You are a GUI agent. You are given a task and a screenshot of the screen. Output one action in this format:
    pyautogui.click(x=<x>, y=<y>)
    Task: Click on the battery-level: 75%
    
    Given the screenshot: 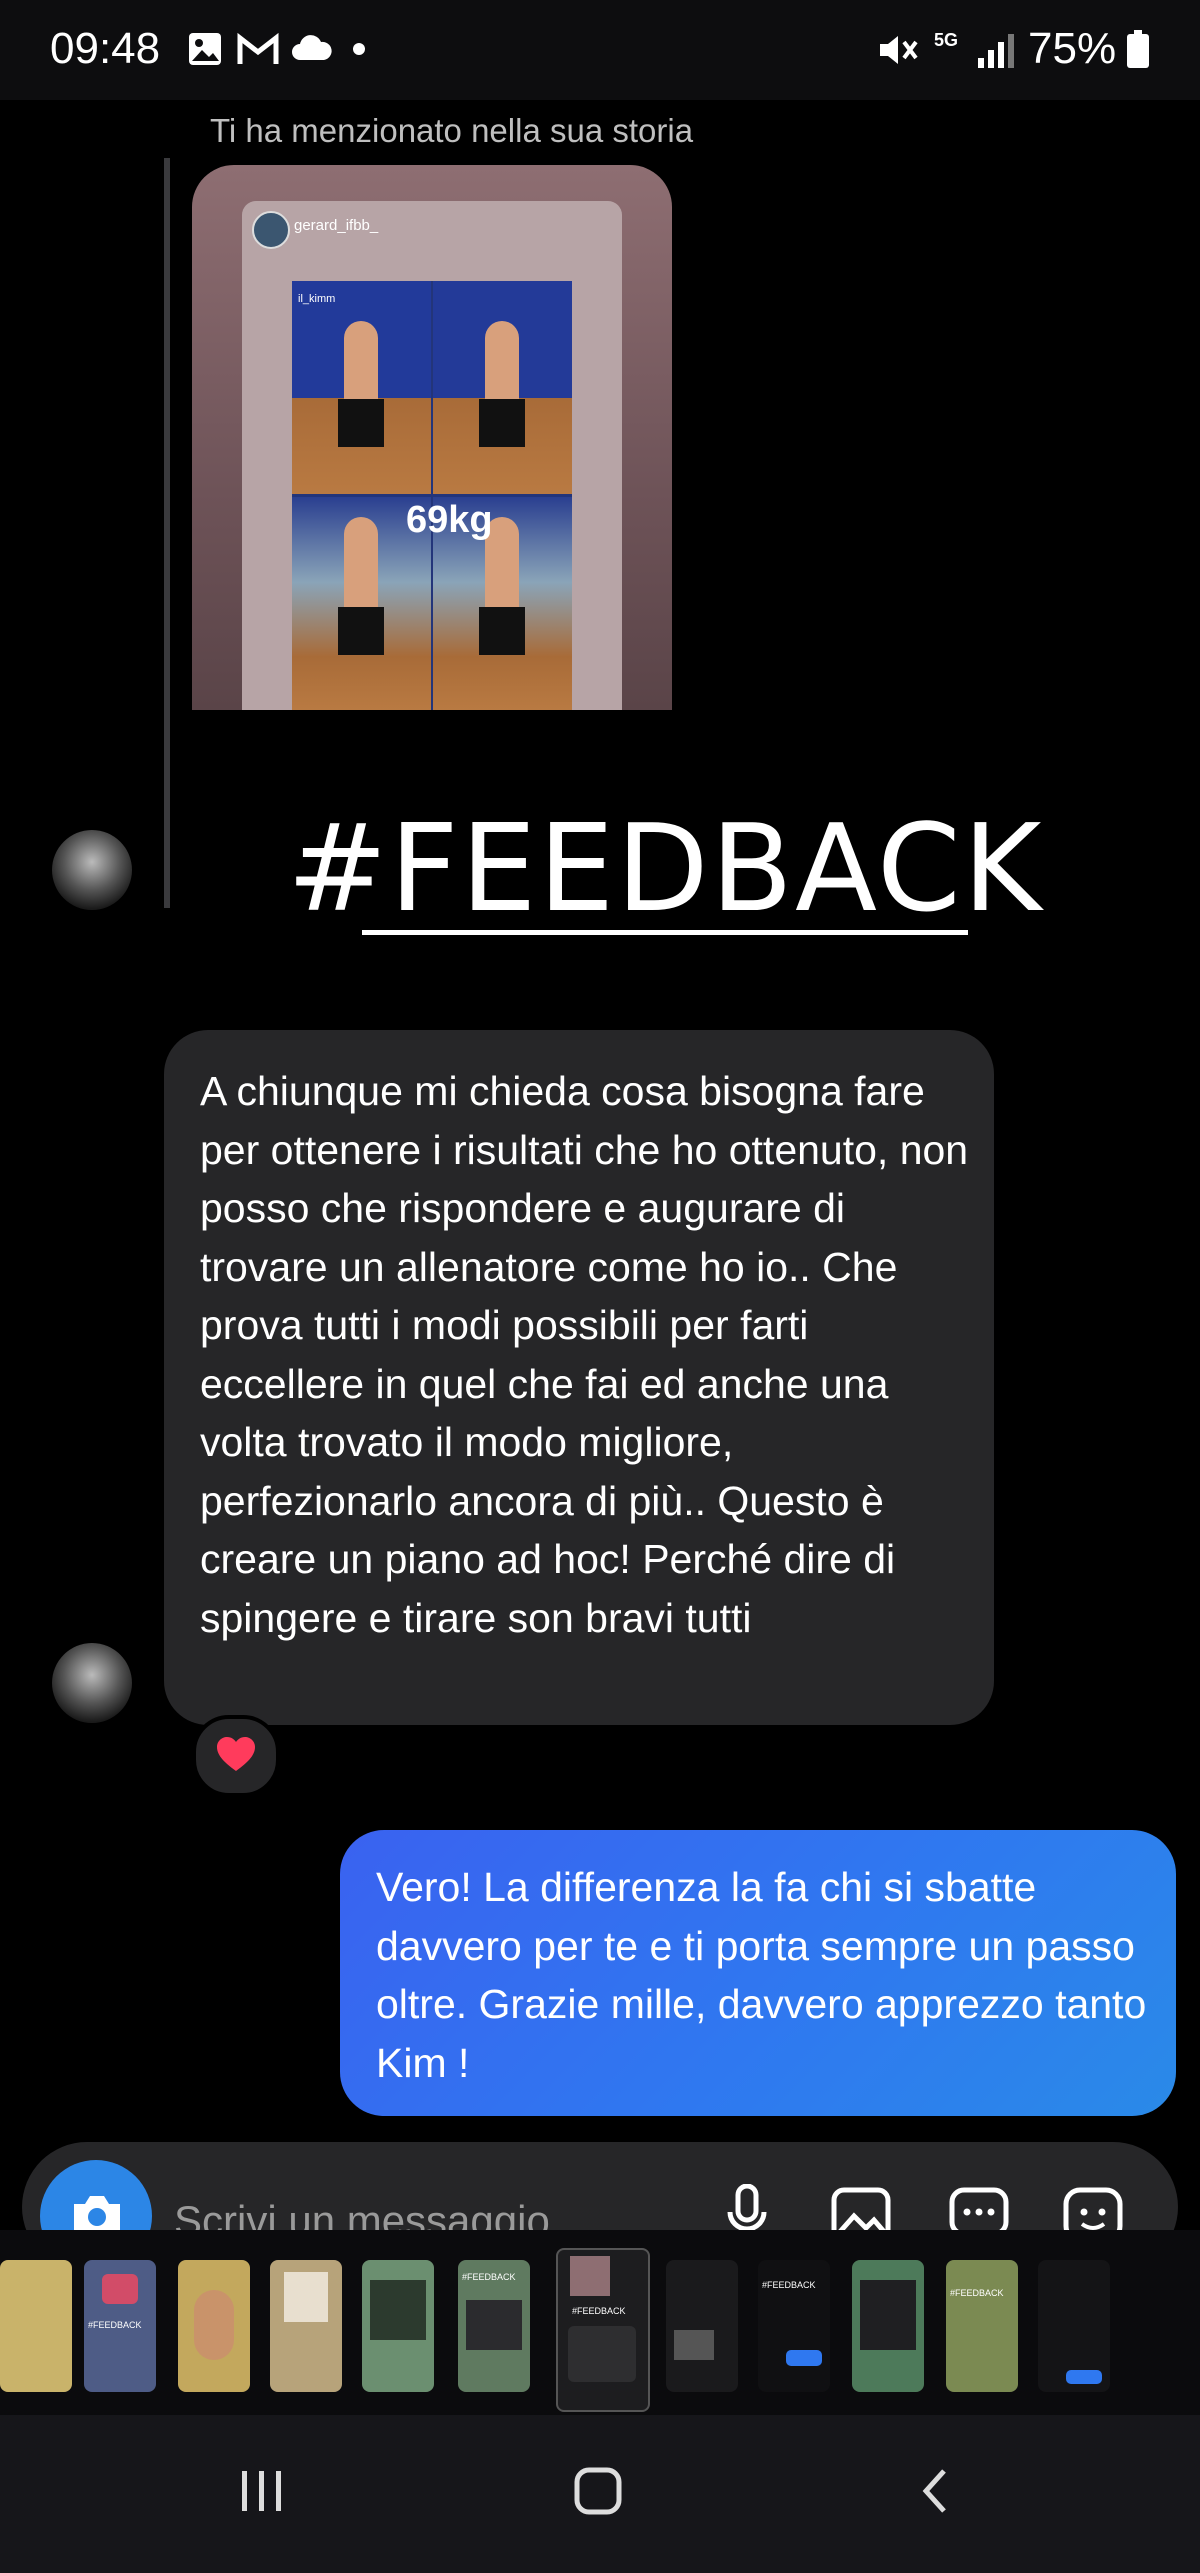 What is the action you would take?
    pyautogui.click(x=1072, y=48)
    